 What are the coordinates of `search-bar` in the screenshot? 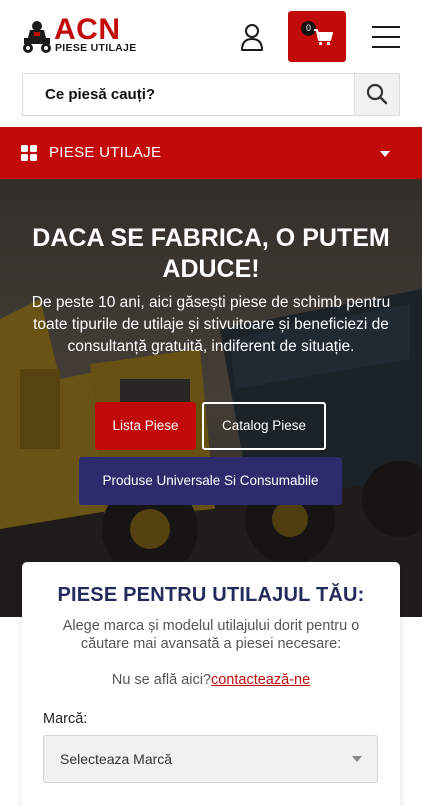 It's located at (211, 94).